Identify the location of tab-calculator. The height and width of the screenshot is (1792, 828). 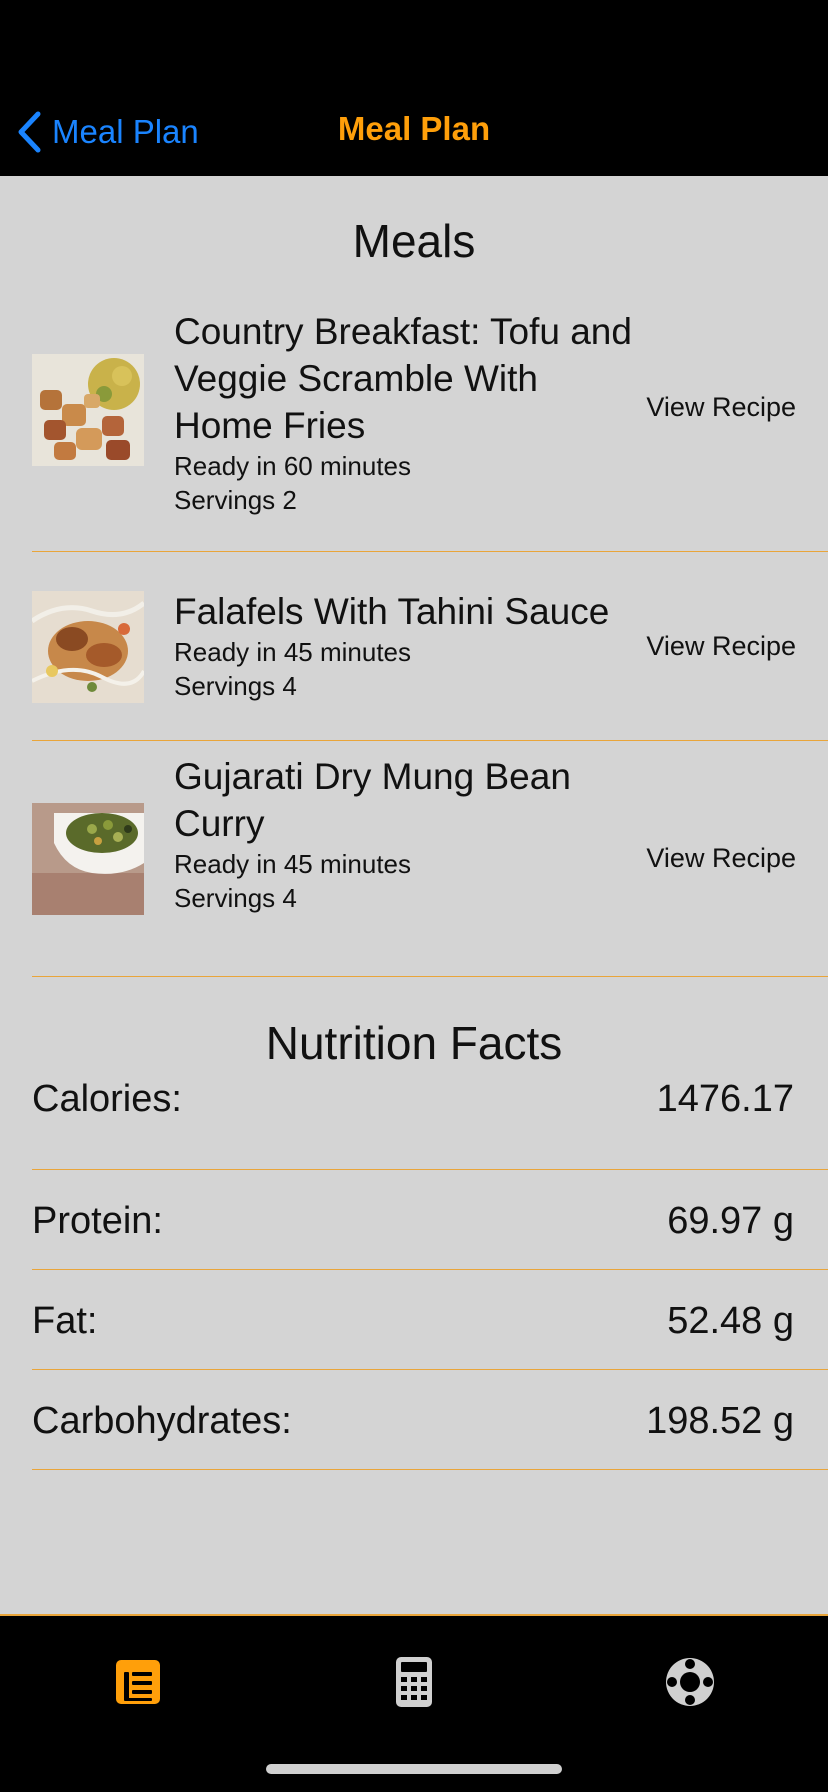
(414, 1682).